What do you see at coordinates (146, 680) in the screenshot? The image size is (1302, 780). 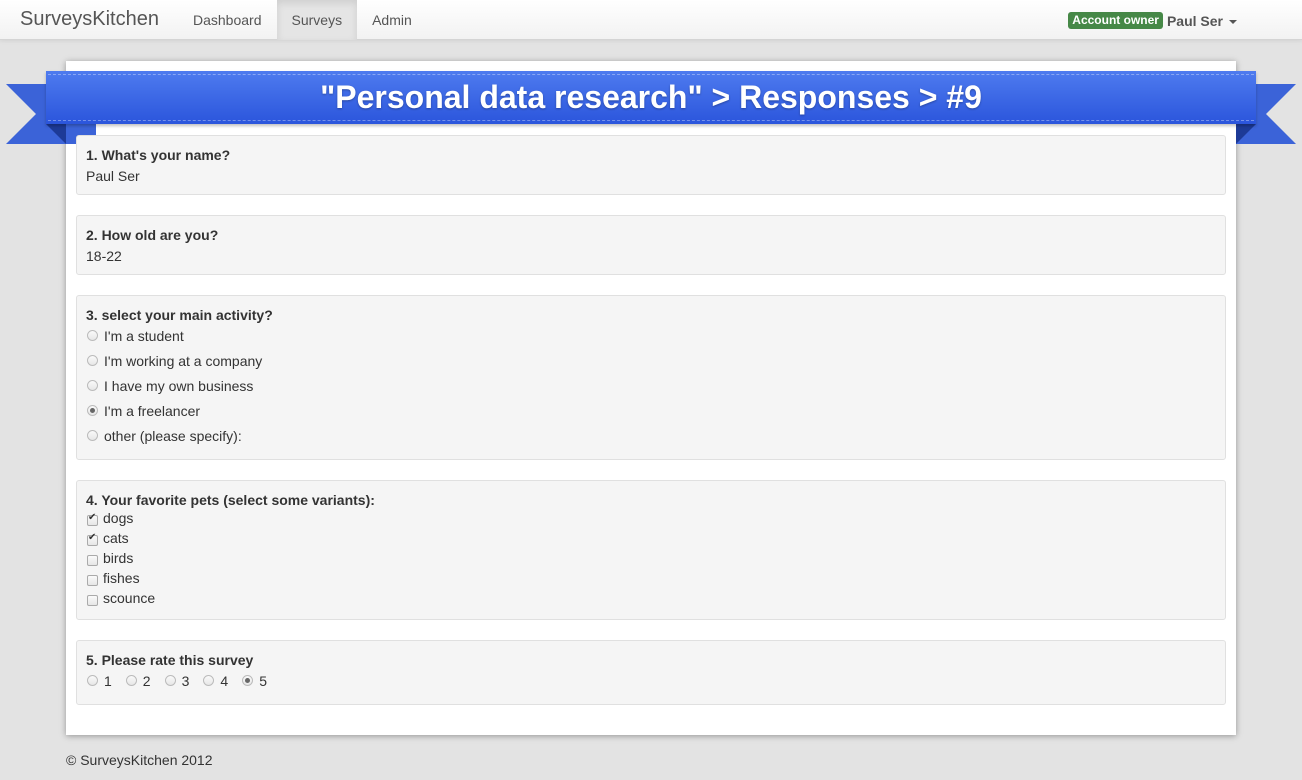 I see `rating-label: 2` at bounding box center [146, 680].